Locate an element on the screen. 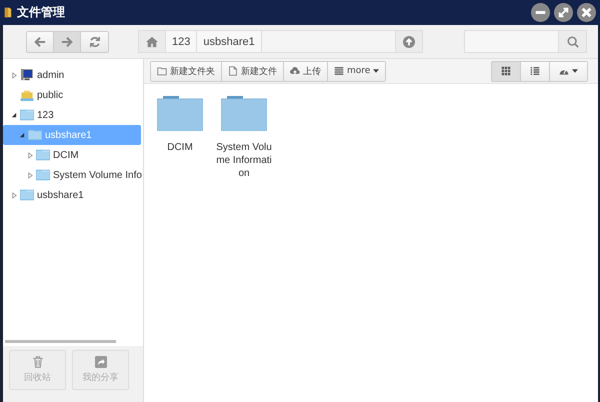 The width and height of the screenshot is (600, 402). file-name: System Volume Information is located at coordinates (244, 160).